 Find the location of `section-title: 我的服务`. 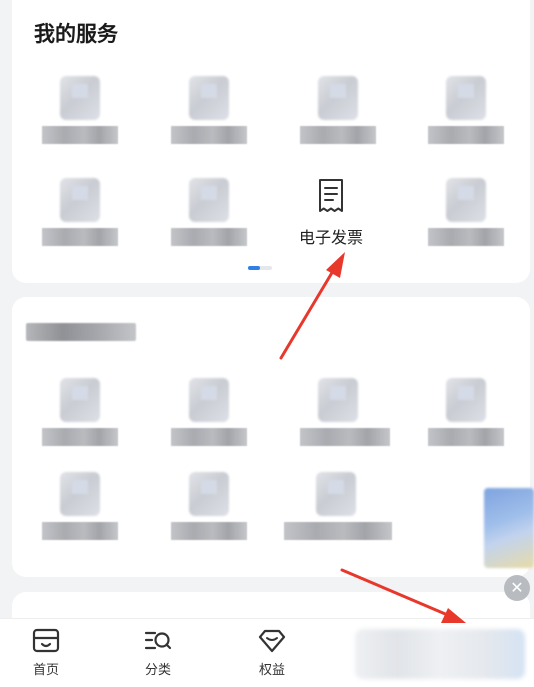

section-title: 我的服务 is located at coordinates (76, 34).